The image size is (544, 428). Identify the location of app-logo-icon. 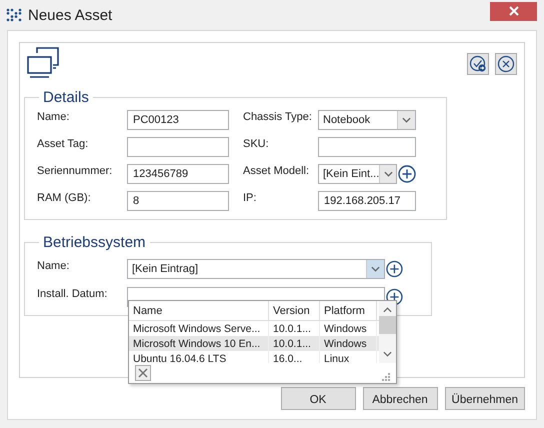
(14, 15).